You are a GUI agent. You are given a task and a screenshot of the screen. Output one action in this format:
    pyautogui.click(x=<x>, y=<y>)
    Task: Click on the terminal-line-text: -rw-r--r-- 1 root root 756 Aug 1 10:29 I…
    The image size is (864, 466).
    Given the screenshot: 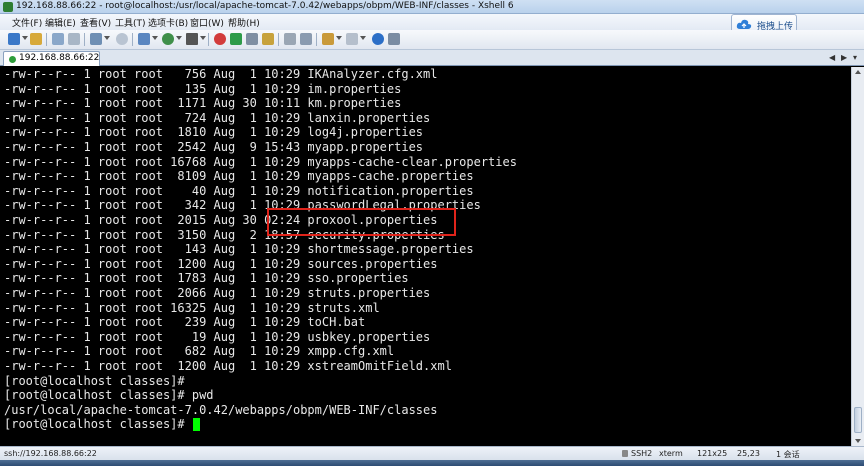 What is the action you would take?
    pyautogui.click(x=221, y=74)
    